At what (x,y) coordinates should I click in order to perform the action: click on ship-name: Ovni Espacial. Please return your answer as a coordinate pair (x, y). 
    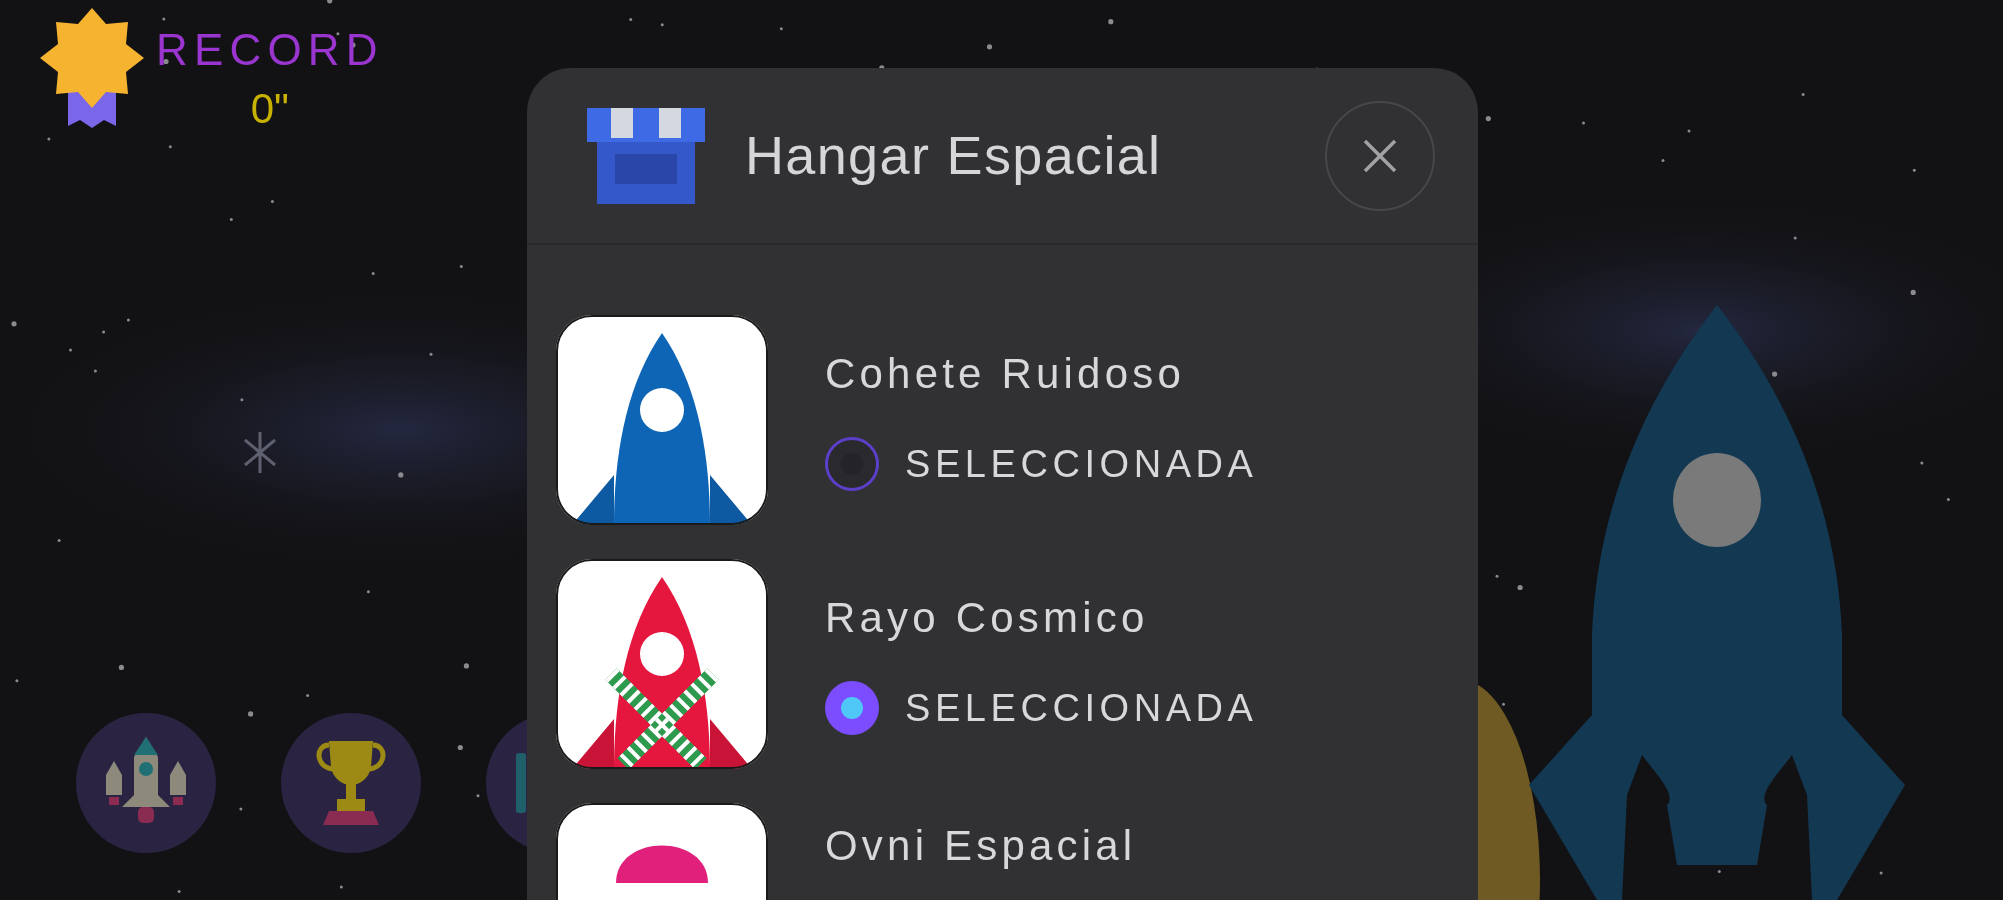
    Looking at the image, I should click on (981, 846).